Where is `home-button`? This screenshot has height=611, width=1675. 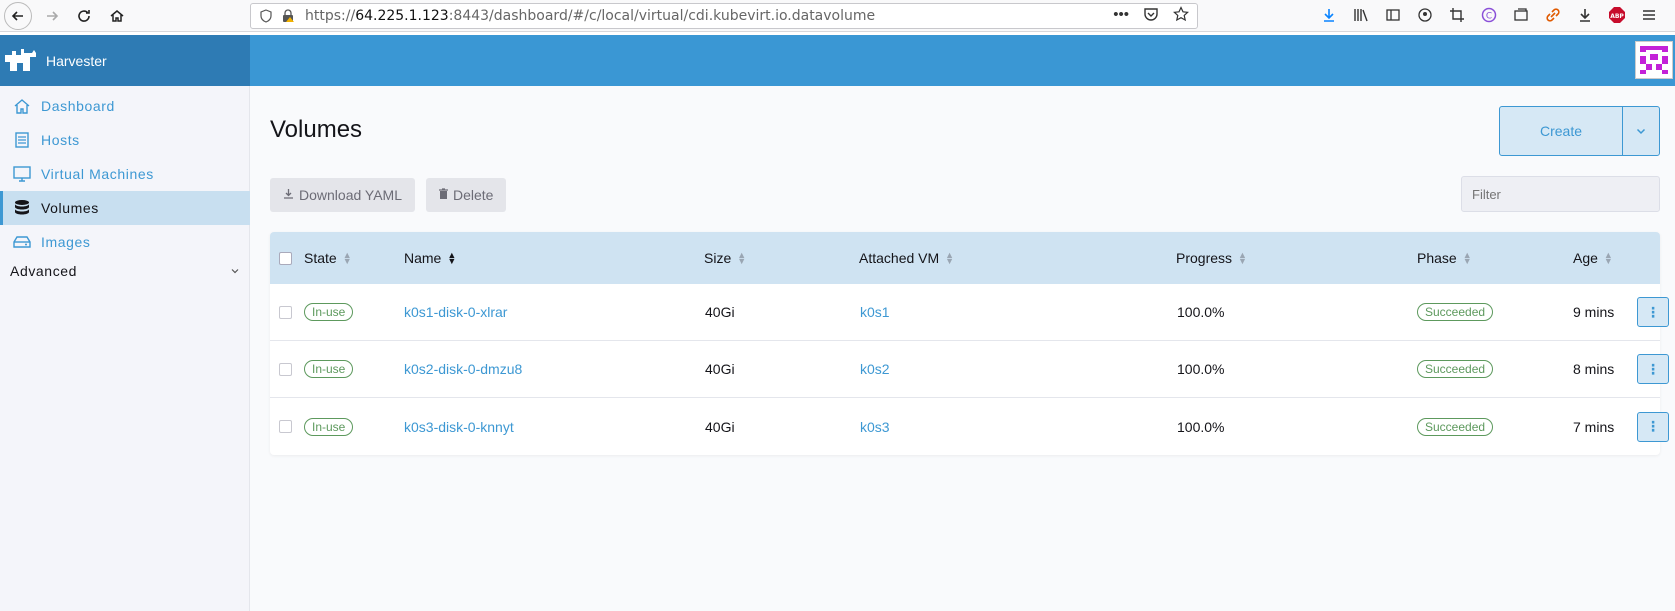
home-button is located at coordinates (117, 16).